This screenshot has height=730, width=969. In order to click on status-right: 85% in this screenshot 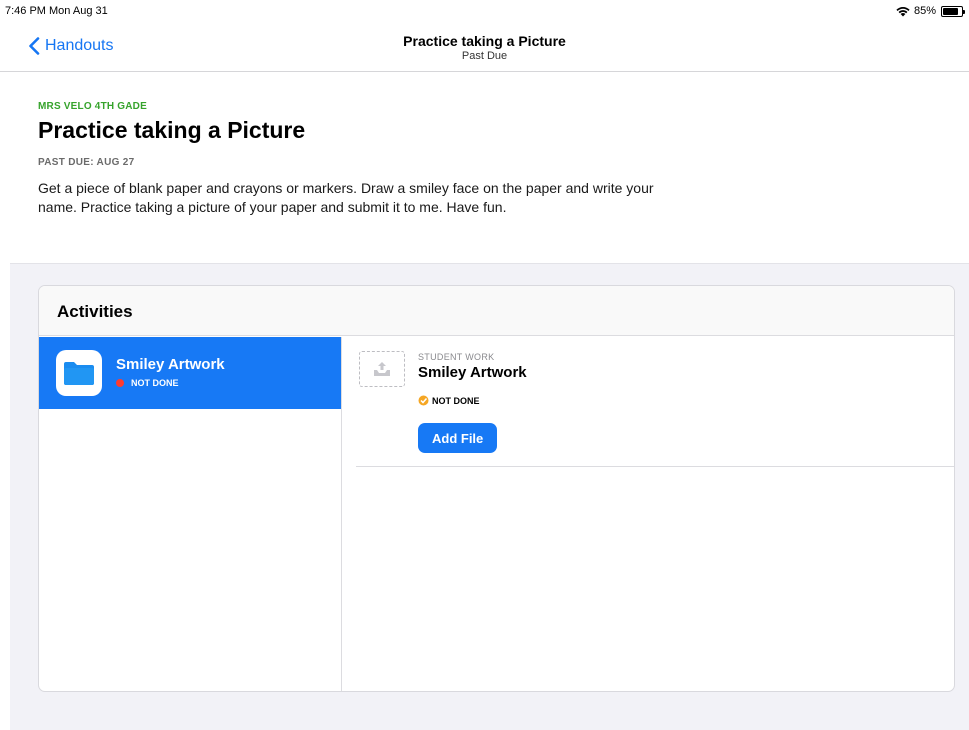, I will do `click(930, 11)`.